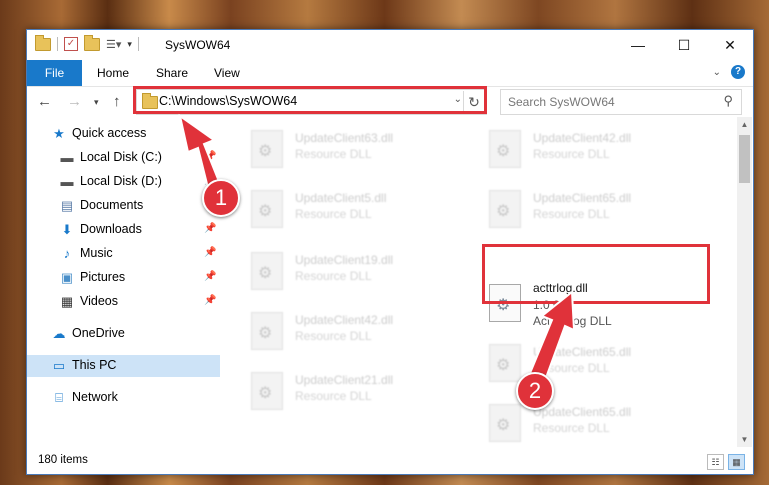 The width and height of the screenshot is (769, 485). Describe the element at coordinates (621, 102) in the screenshot. I see `search-box: Search SysWOW64 ⚲` at that location.